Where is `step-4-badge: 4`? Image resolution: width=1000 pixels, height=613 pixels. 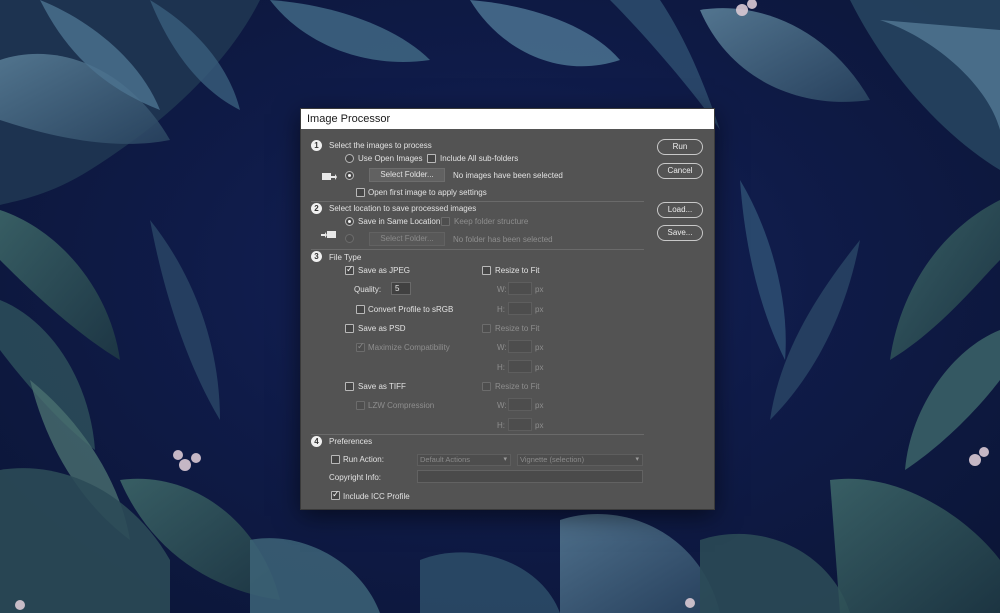
step-4-badge: 4 is located at coordinates (316, 441).